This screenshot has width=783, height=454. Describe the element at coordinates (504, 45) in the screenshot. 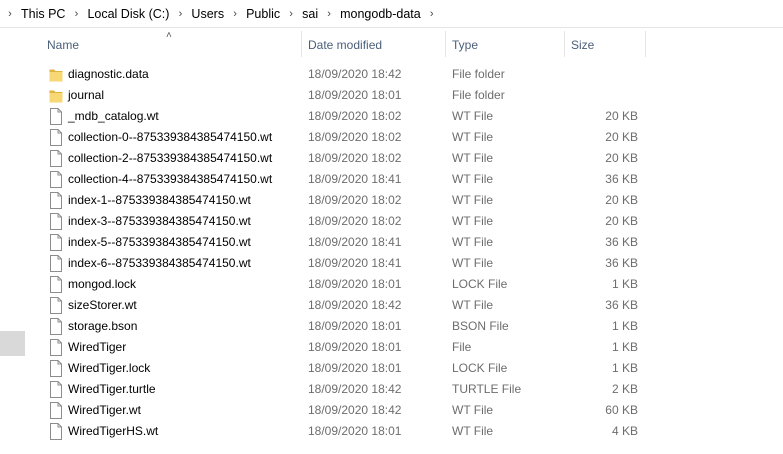

I see `column-header-type: Type` at that location.